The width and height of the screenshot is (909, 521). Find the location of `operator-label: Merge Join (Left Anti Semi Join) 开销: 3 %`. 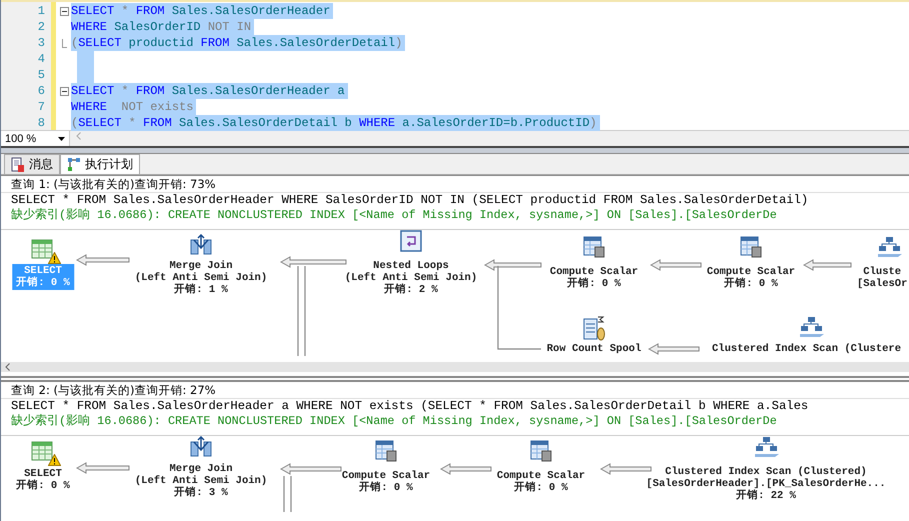

operator-label: Merge Join (Left Anti Semi Join) 开销: 3 % is located at coordinates (201, 481).